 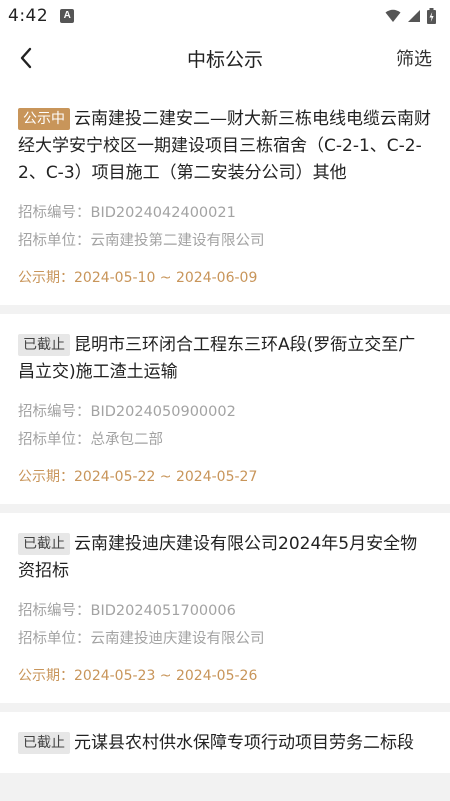 I want to click on publicity-period: 公示期：2024-05-22 ~ 2024-05-27, so click(x=225, y=477).